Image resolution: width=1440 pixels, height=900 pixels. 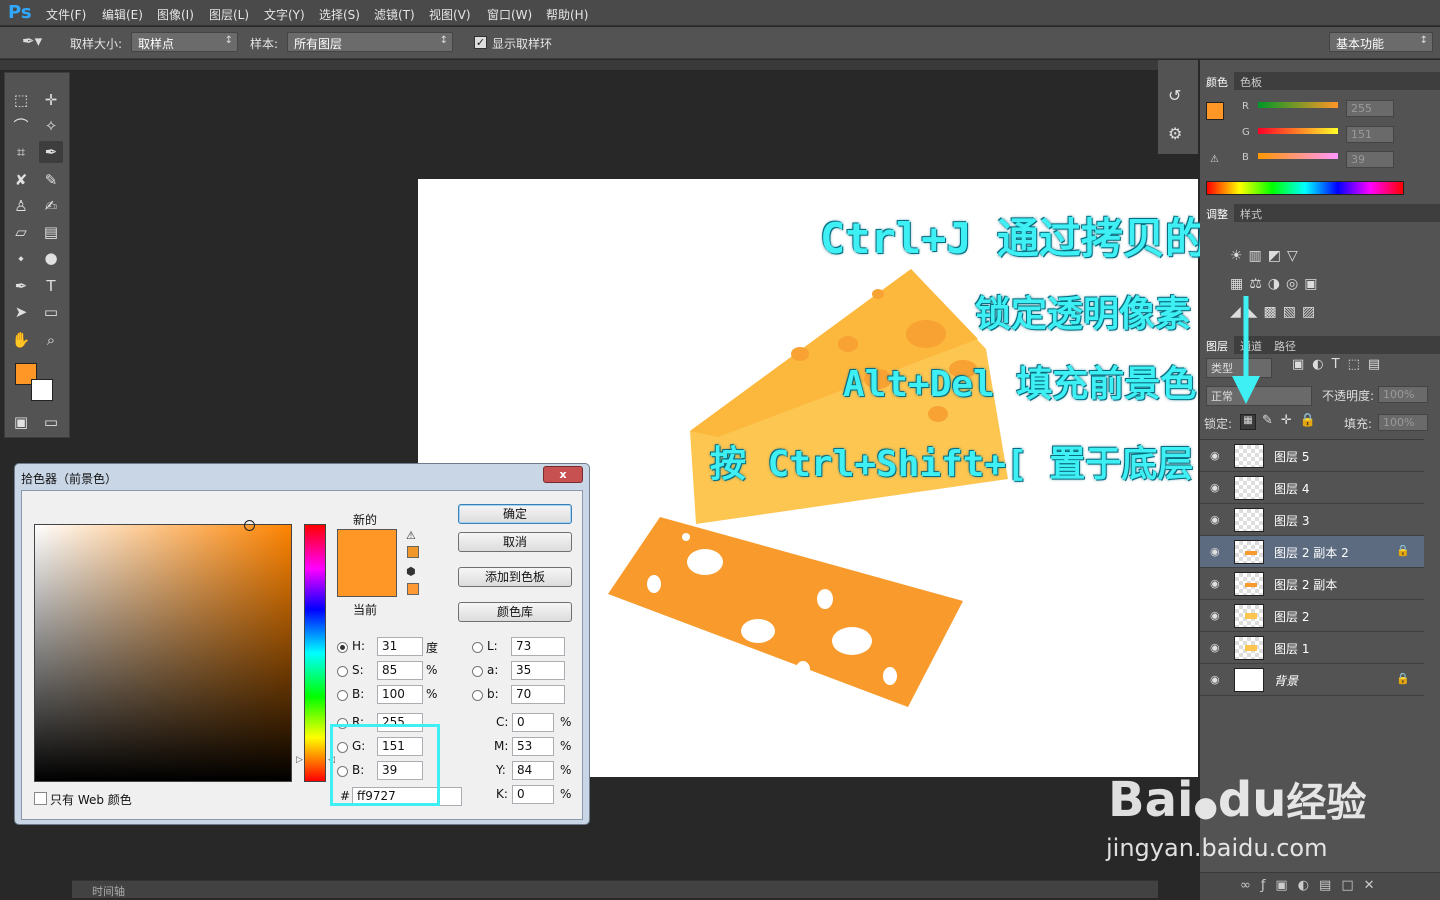 What do you see at coordinates (342, 647) in the screenshot?
I see `h-radio` at bounding box center [342, 647].